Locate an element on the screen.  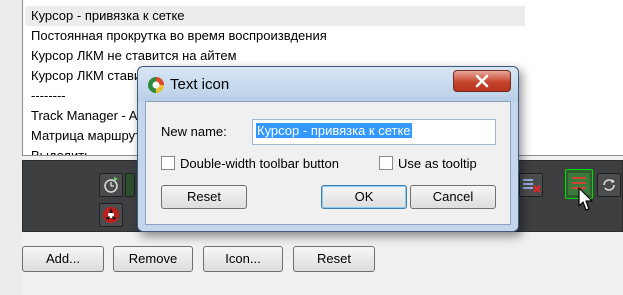
list-item: Курсор - привязка к сетке is located at coordinates (275, 16).